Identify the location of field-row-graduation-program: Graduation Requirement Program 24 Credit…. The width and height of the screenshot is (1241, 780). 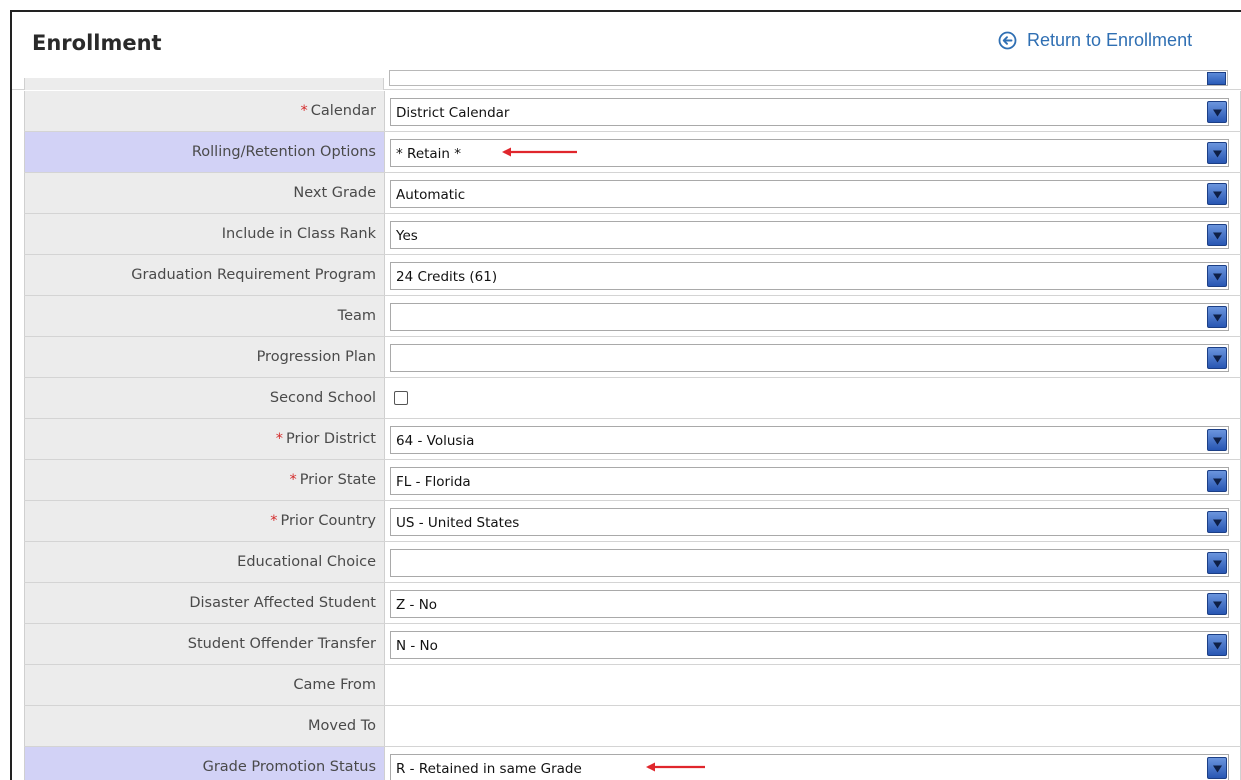
(632, 275).